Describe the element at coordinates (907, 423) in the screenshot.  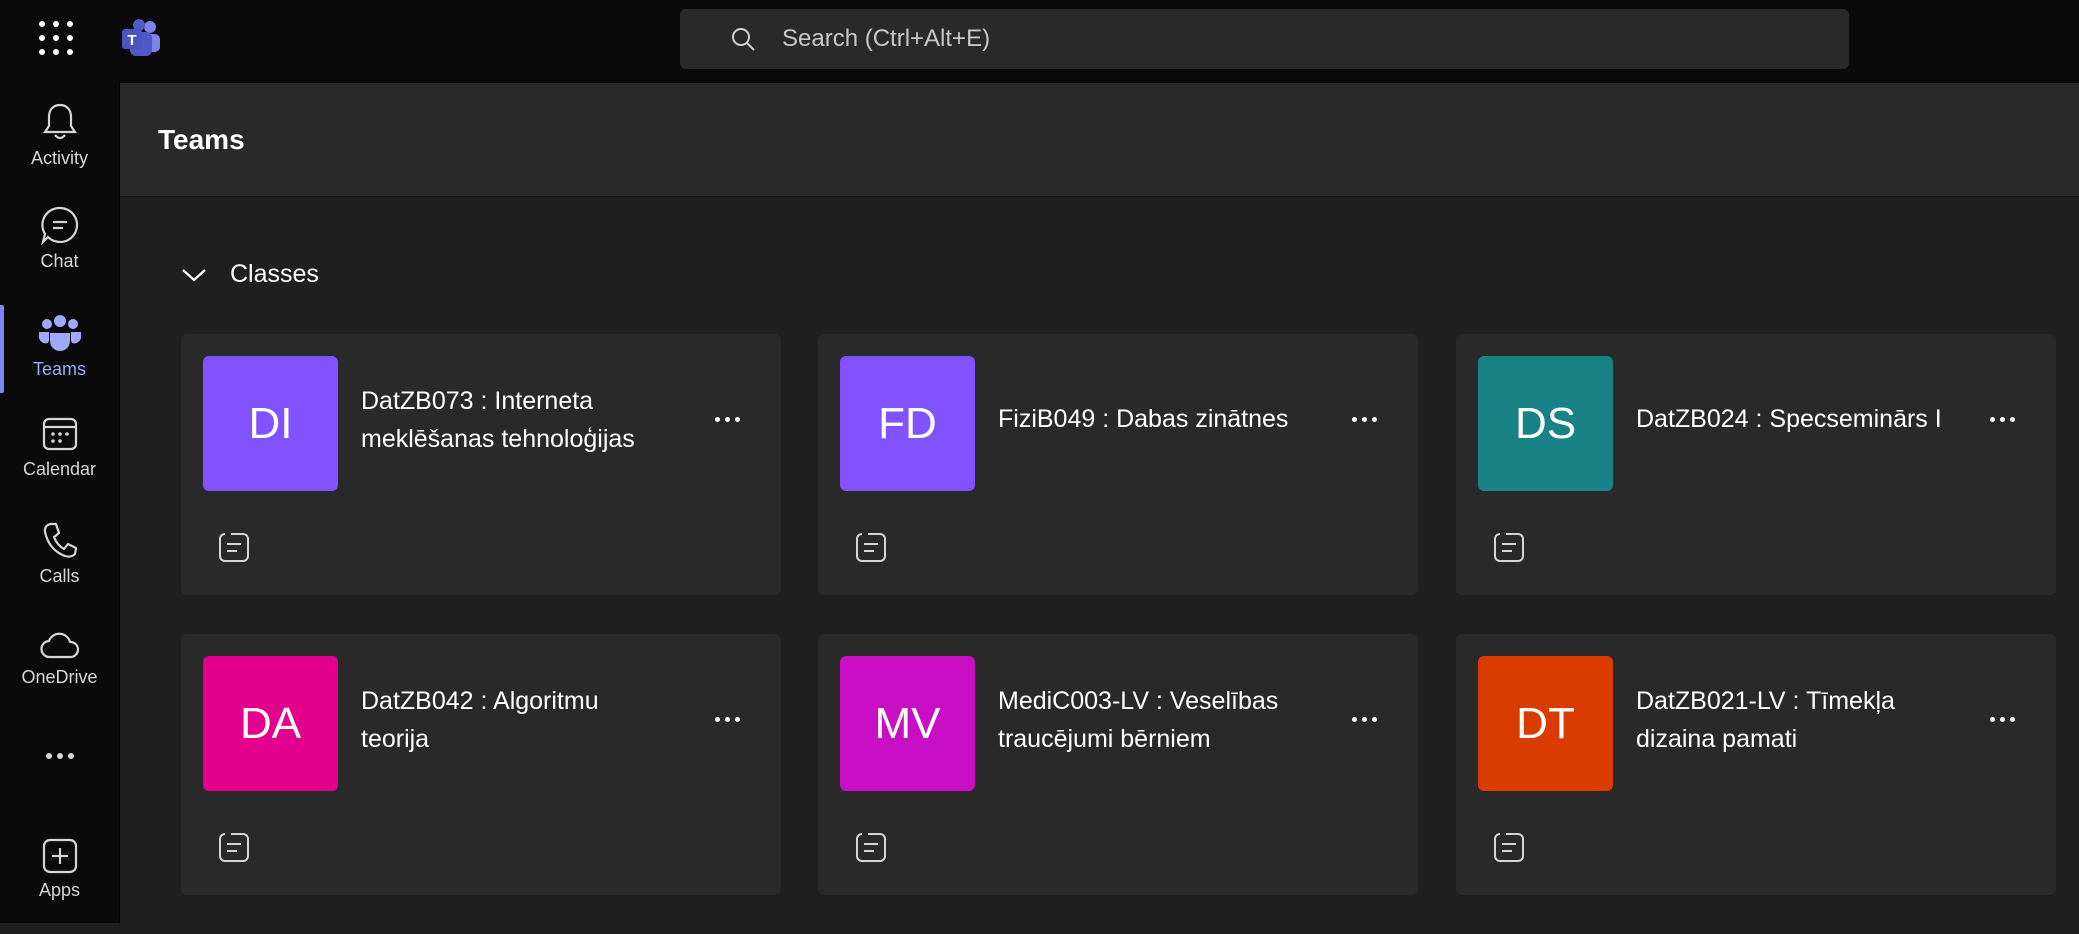
I see `team-avatar-tile: FD` at that location.